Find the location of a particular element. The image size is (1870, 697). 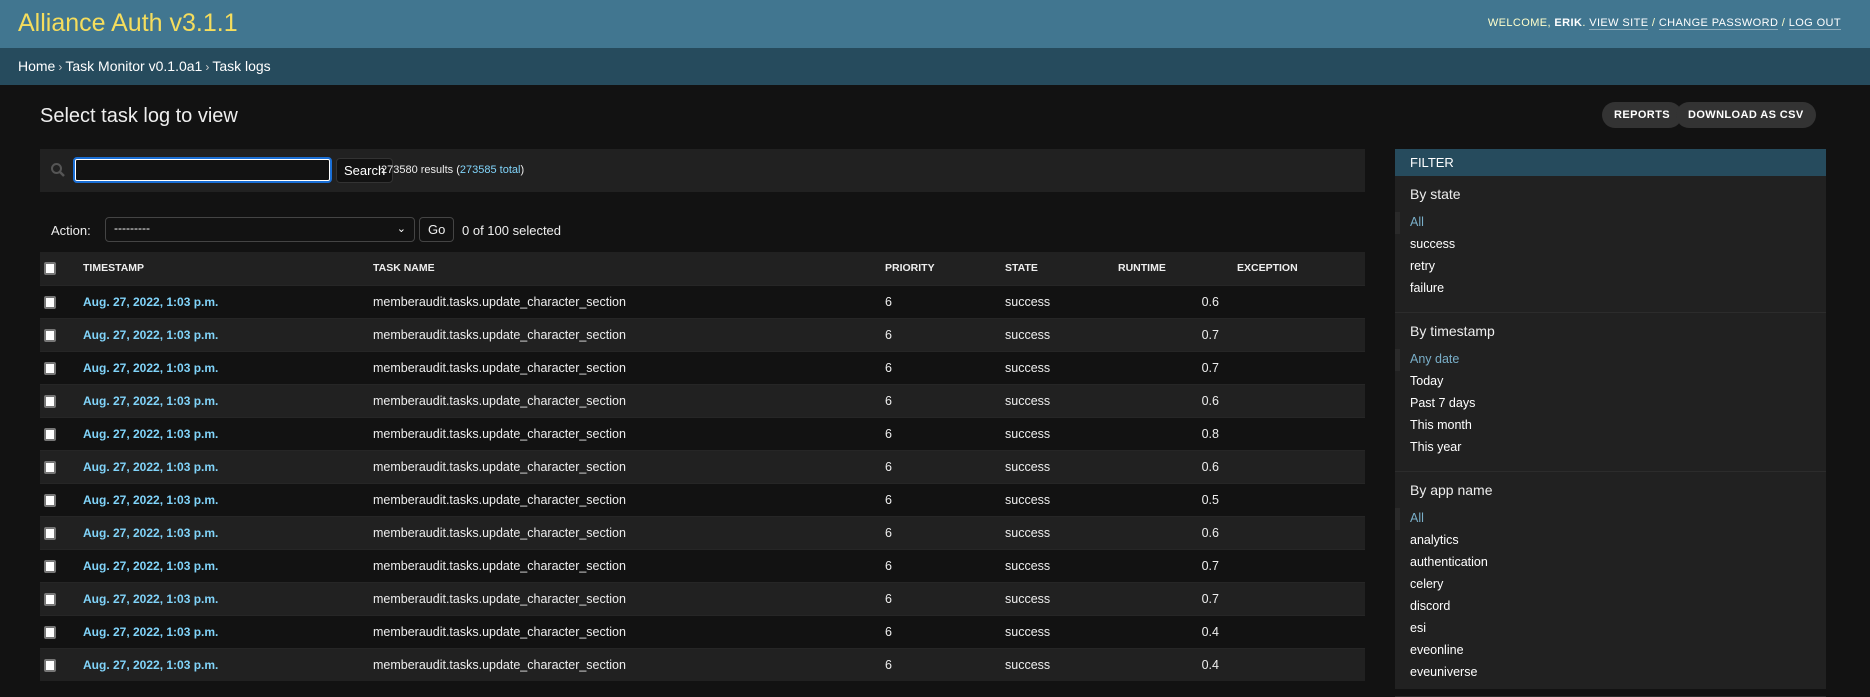

column-priority: PRIORITY is located at coordinates (945, 268).